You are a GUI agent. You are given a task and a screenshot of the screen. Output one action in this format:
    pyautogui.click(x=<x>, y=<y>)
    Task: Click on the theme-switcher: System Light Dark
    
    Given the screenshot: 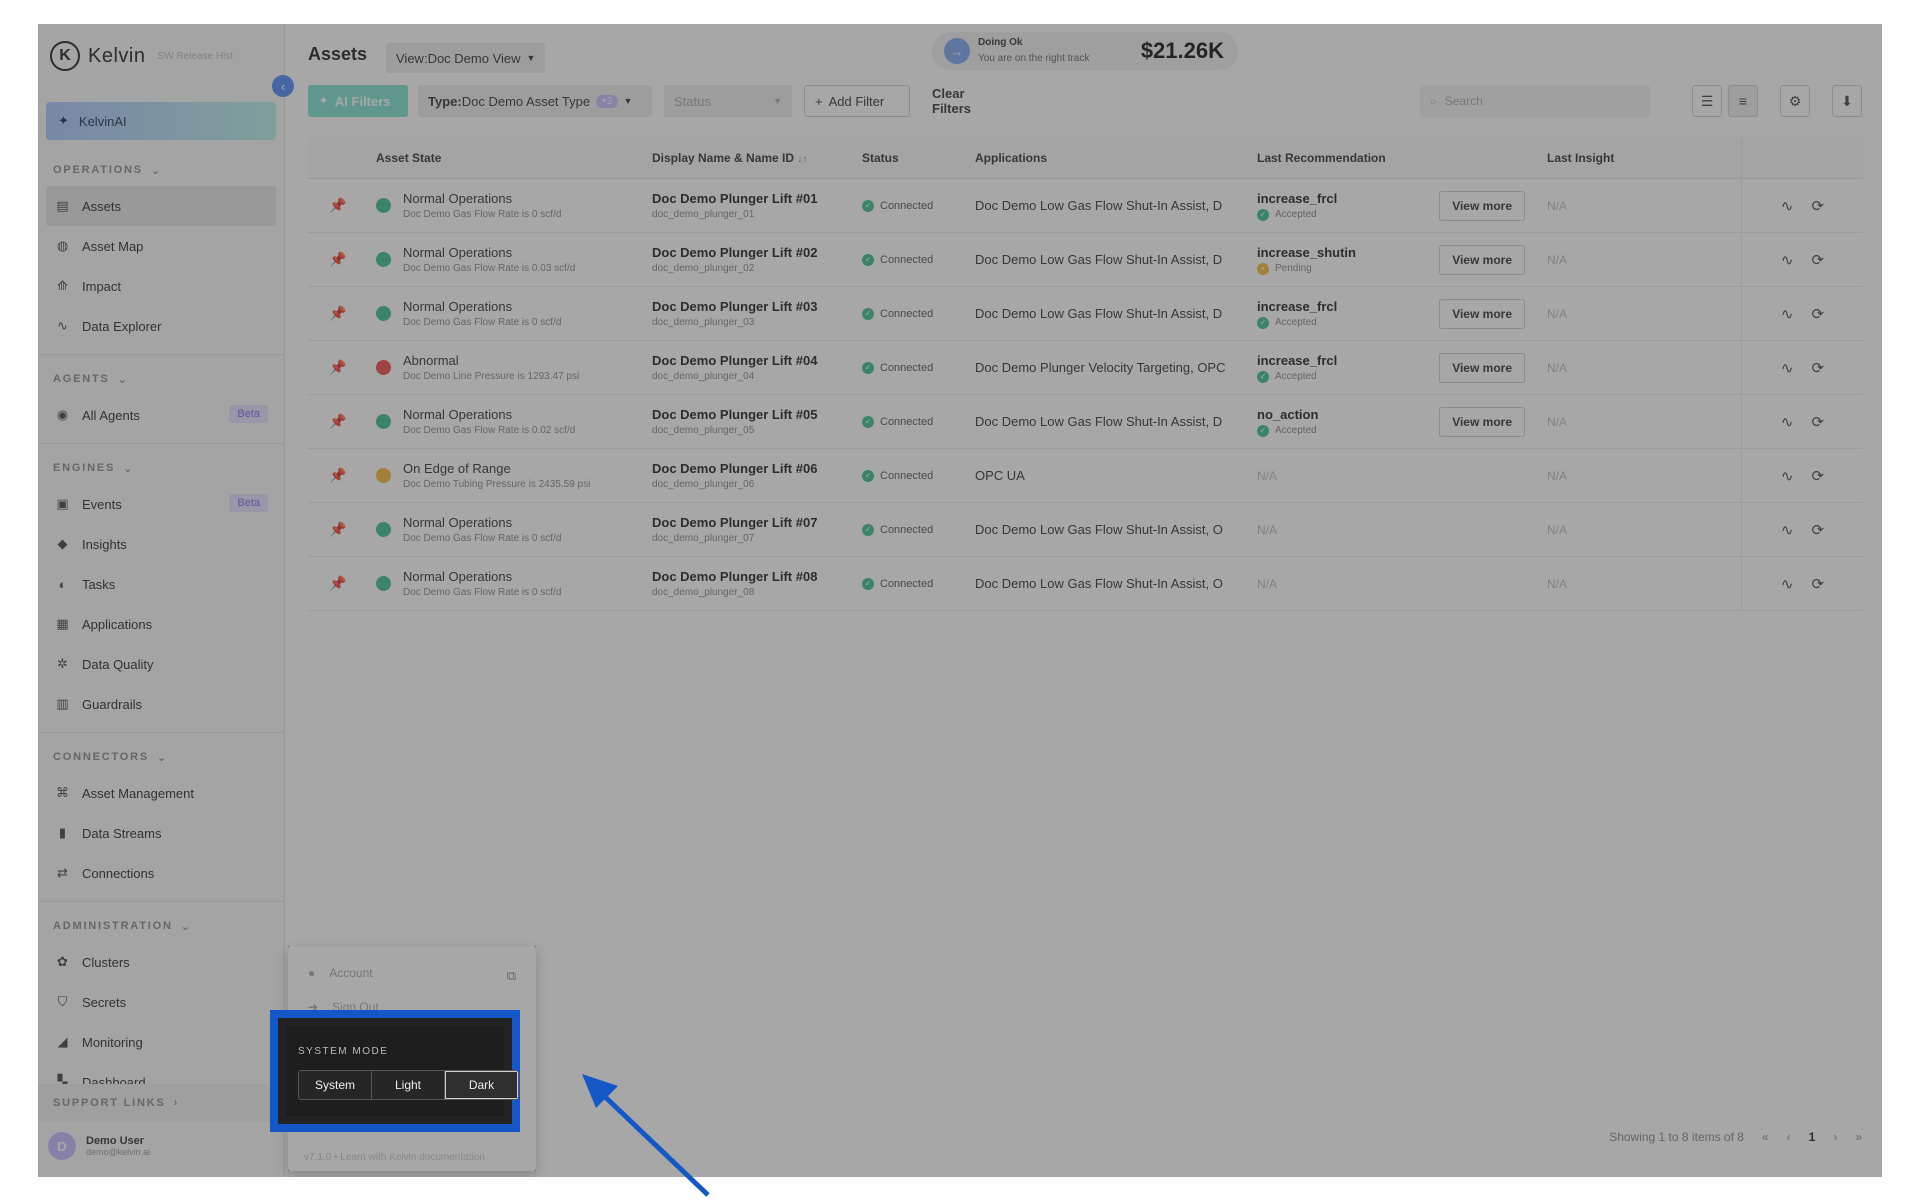 What is the action you would take?
    pyautogui.click(x=408, y=1085)
    